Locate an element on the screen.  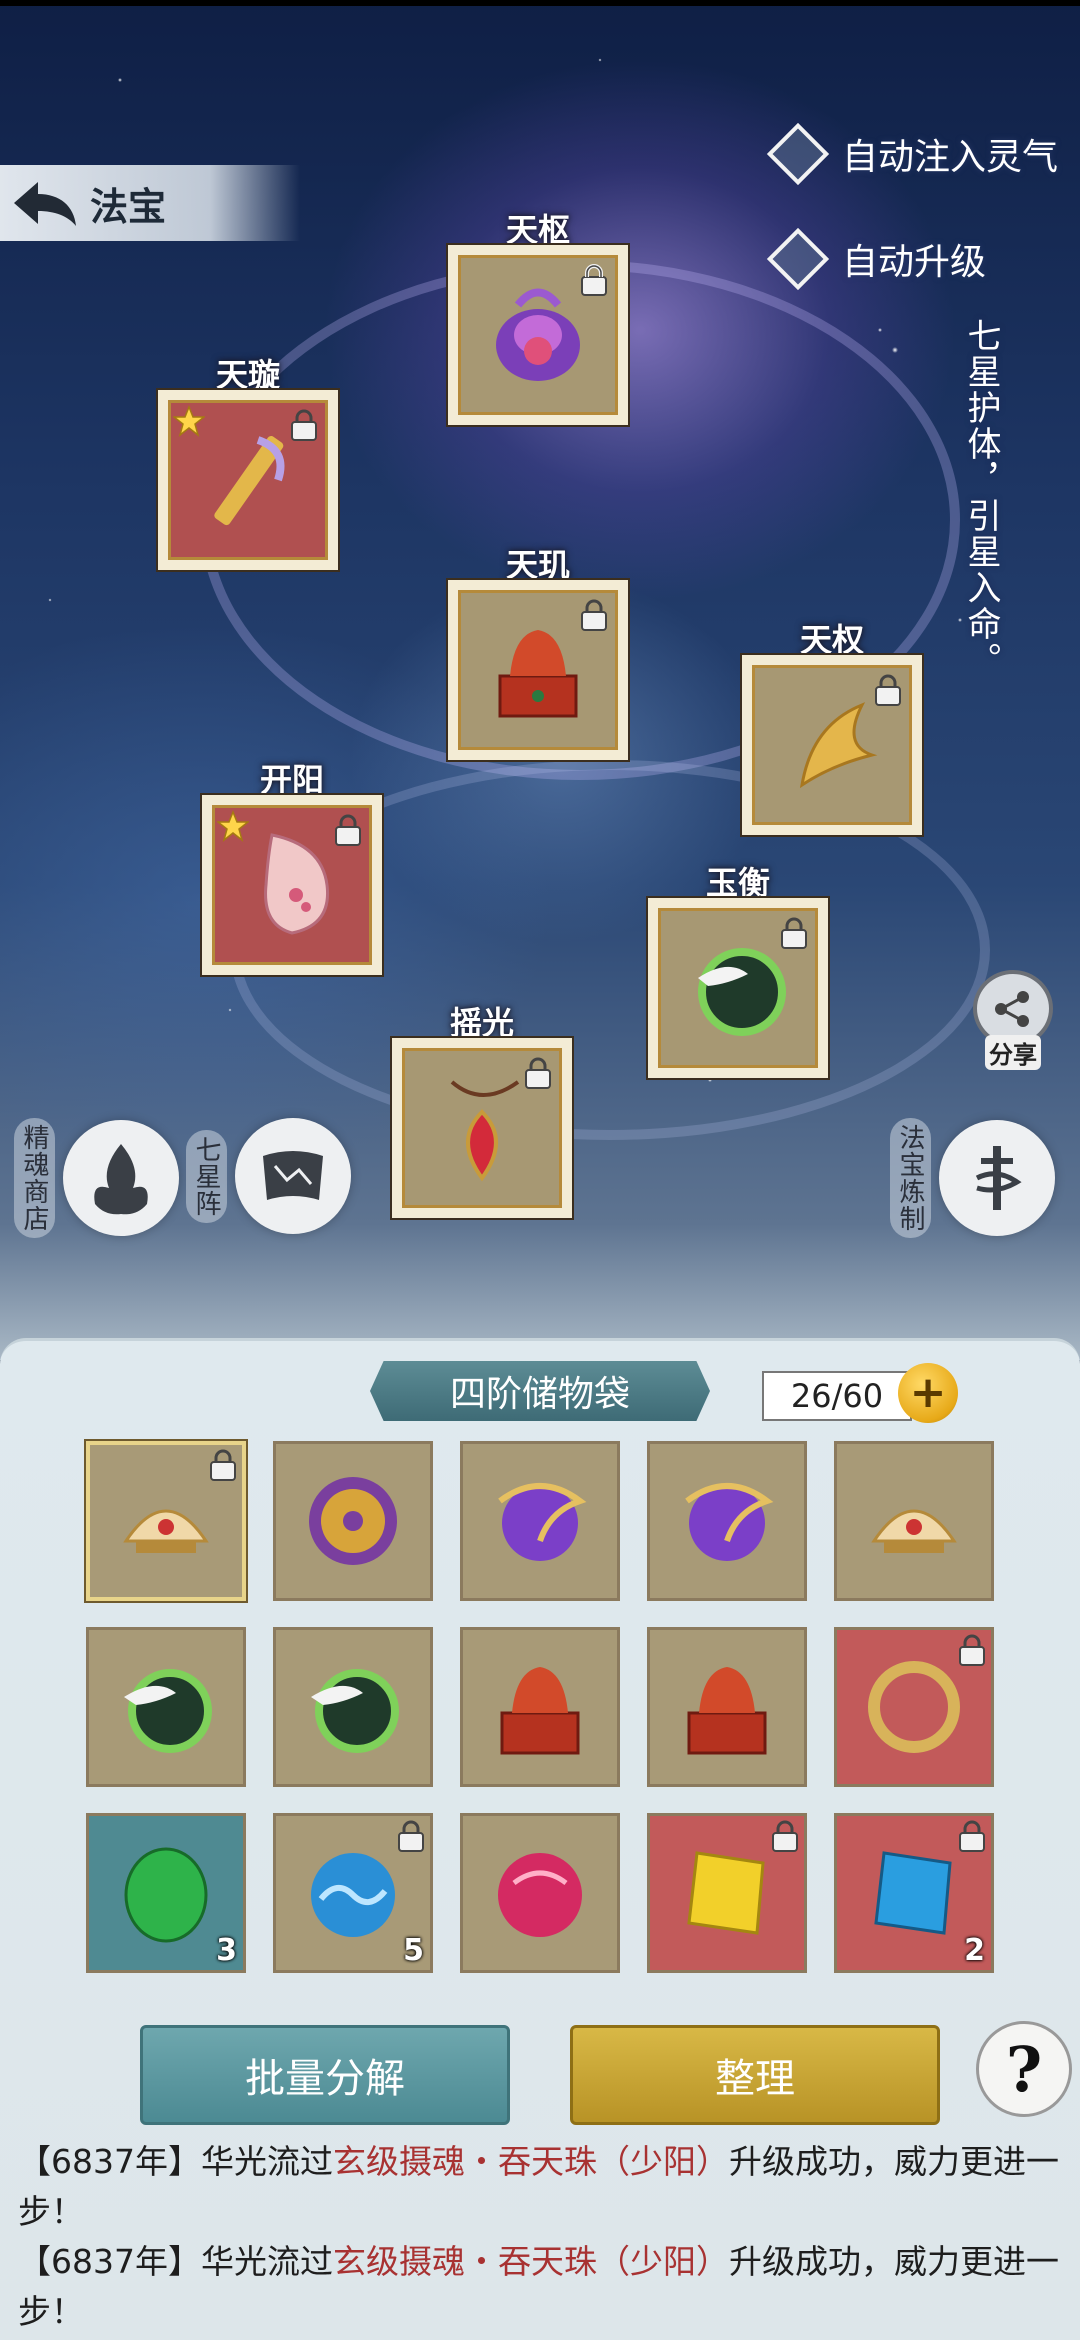
spirit-shop-button: 精魂商店 is located at coordinates (96, 1178).